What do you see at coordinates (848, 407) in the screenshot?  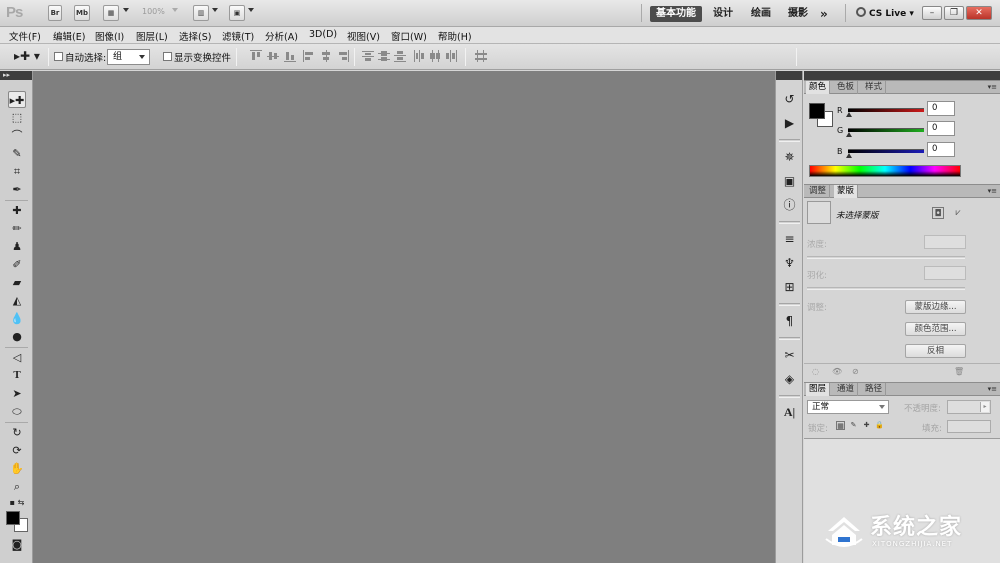 I see `blend-mode-dropdown: 正常` at bounding box center [848, 407].